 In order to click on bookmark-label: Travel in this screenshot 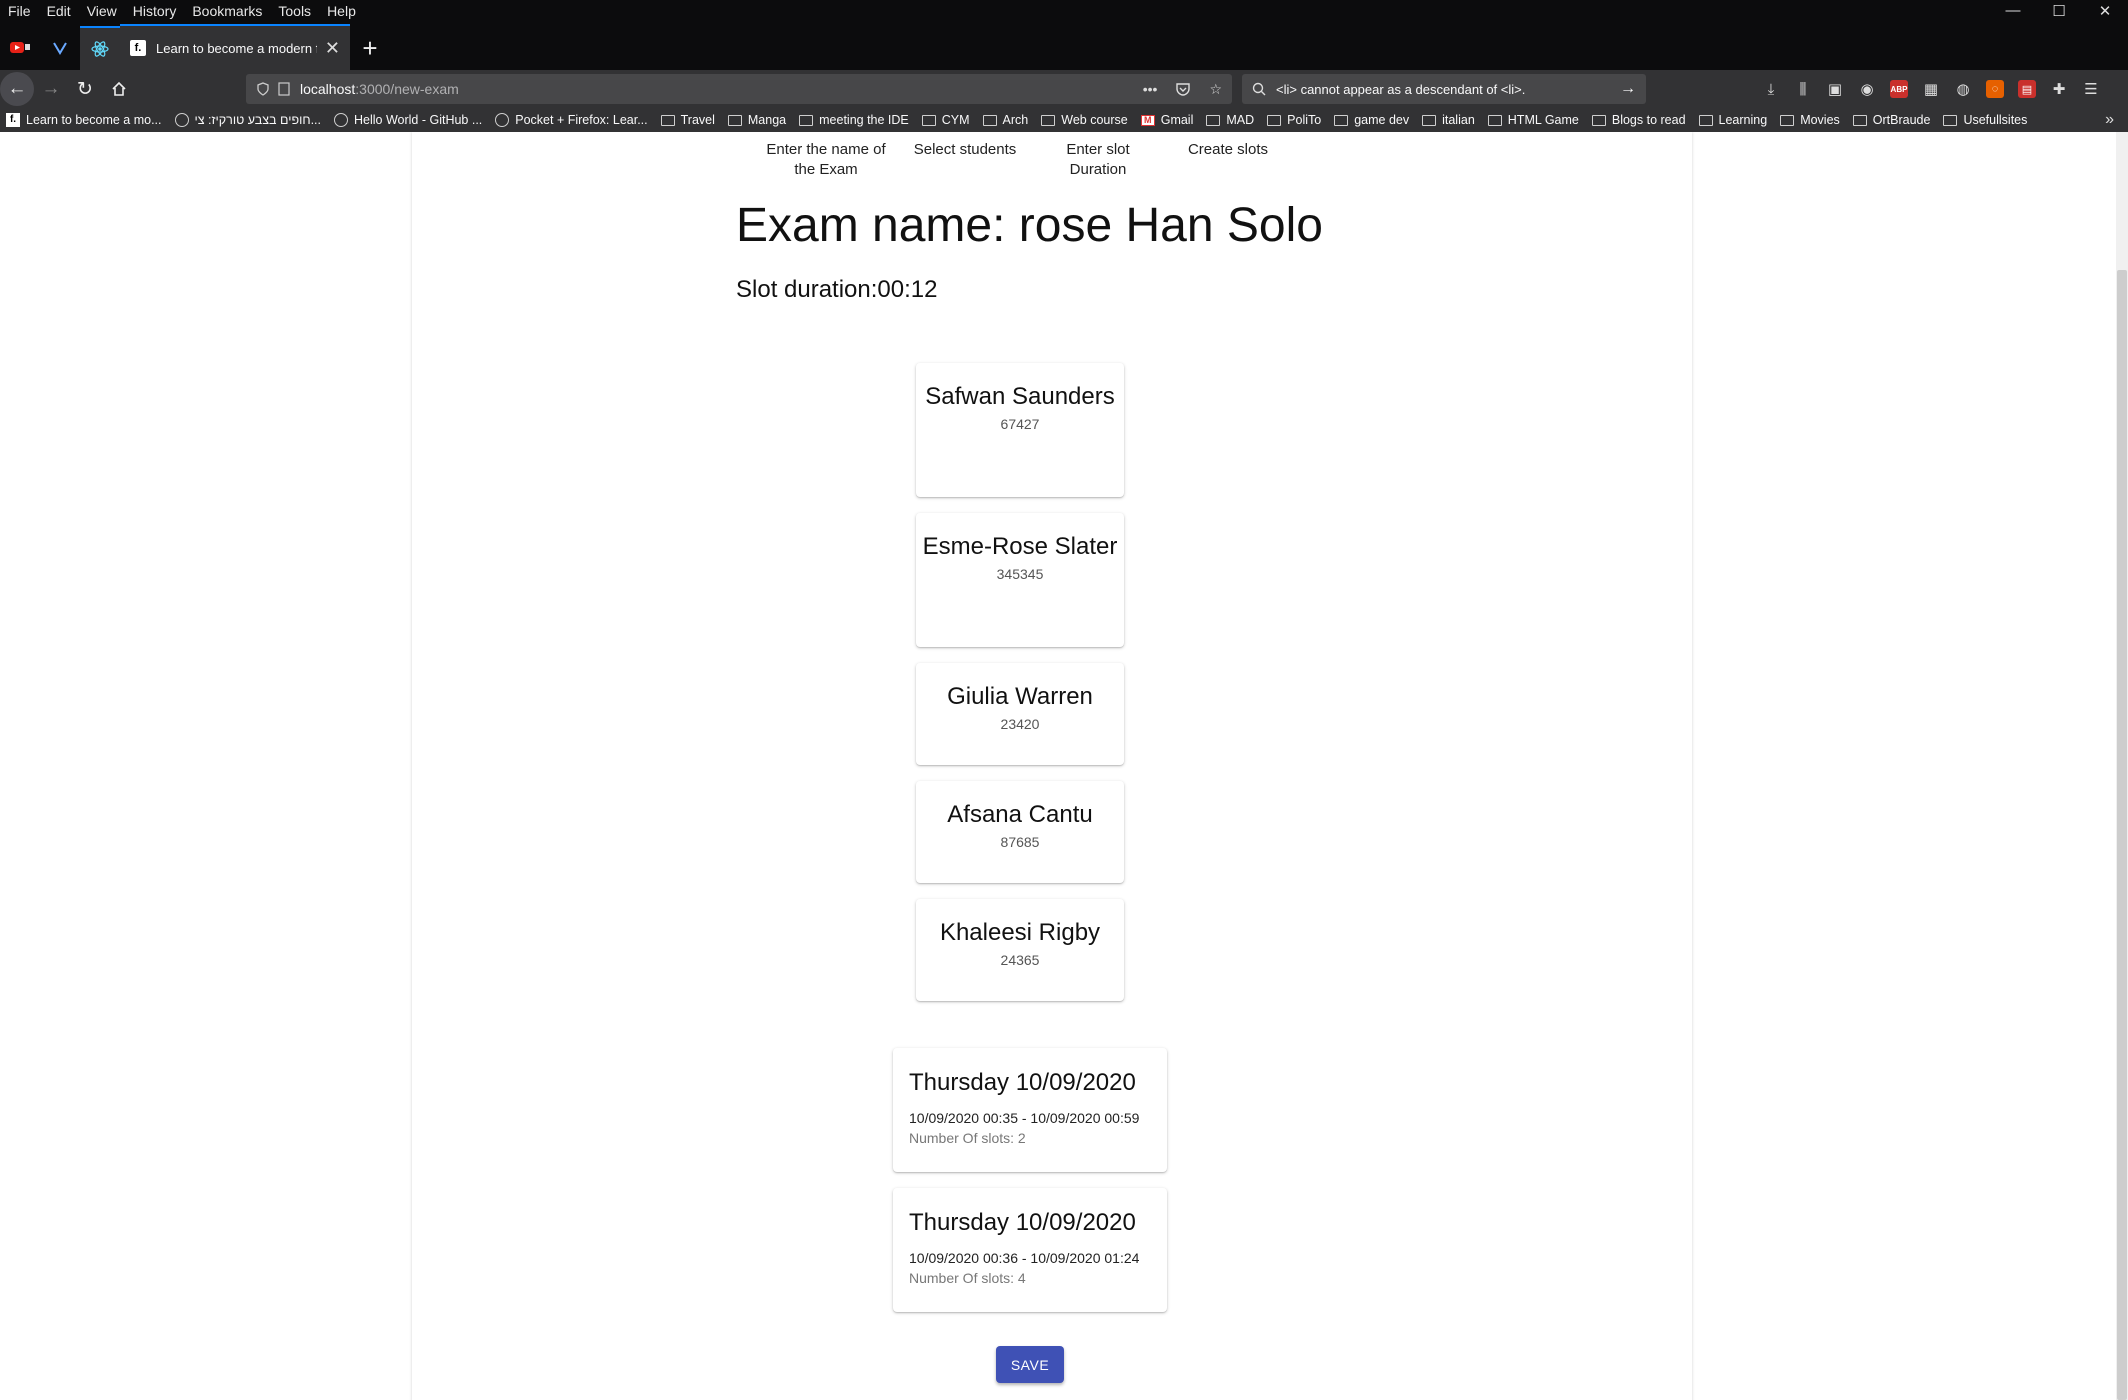, I will do `click(697, 120)`.